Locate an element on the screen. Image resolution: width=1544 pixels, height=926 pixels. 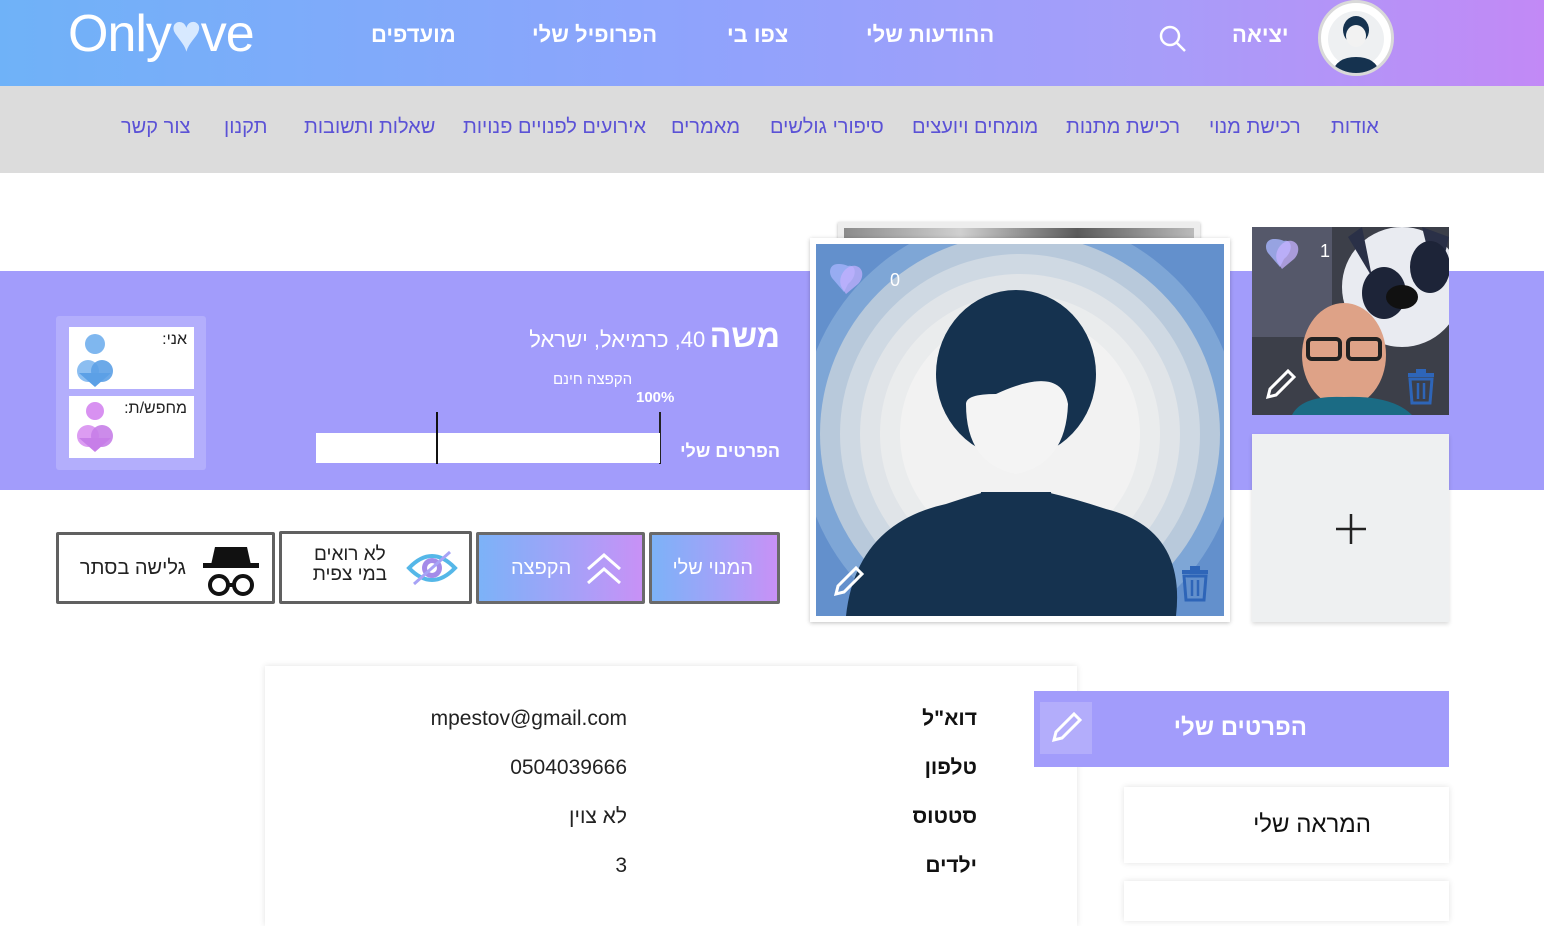
thumbnail-delete-icon is located at coordinates (1421, 386).